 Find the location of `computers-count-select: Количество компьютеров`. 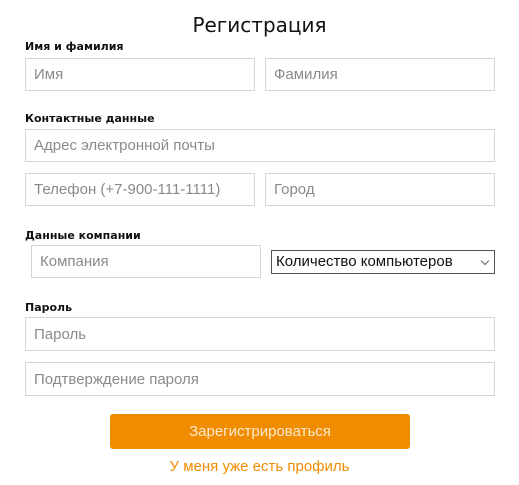

computers-count-select: Количество компьютеров is located at coordinates (383, 262).